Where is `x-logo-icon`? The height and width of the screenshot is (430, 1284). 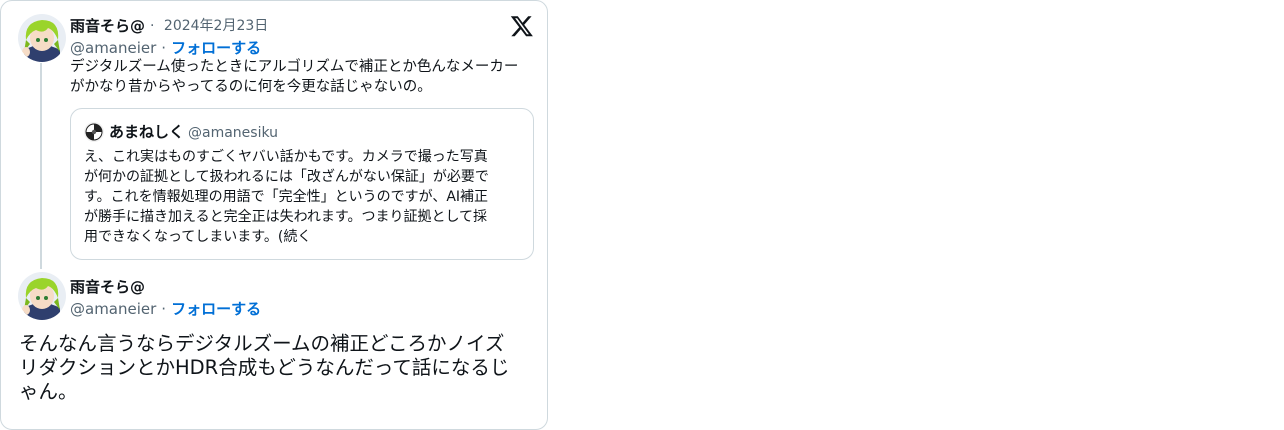
x-logo-icon is located at coordinates (522, 26).